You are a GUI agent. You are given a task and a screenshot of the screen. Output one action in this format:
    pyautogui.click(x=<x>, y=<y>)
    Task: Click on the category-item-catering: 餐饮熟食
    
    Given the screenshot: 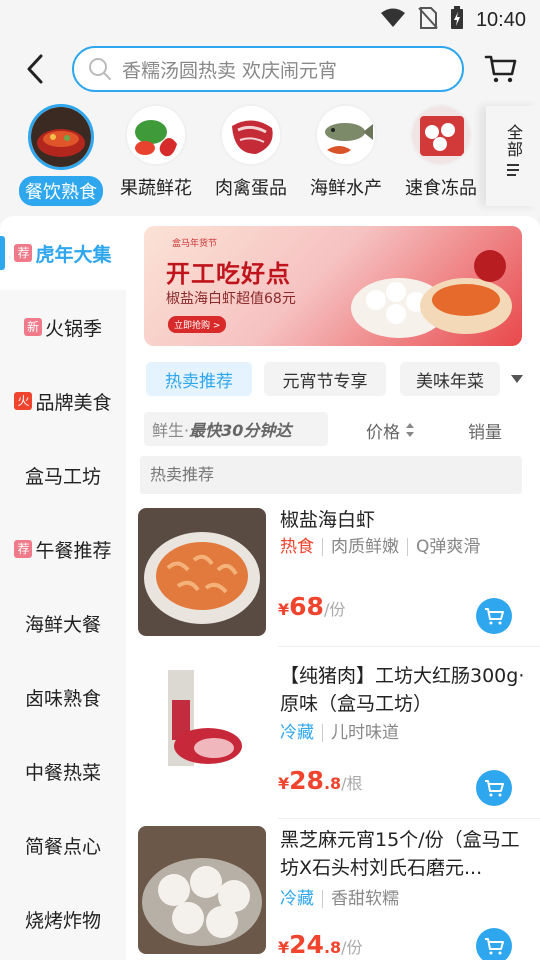 What is the action you would take?
    pyautogui.click(x=61, y=155)
    